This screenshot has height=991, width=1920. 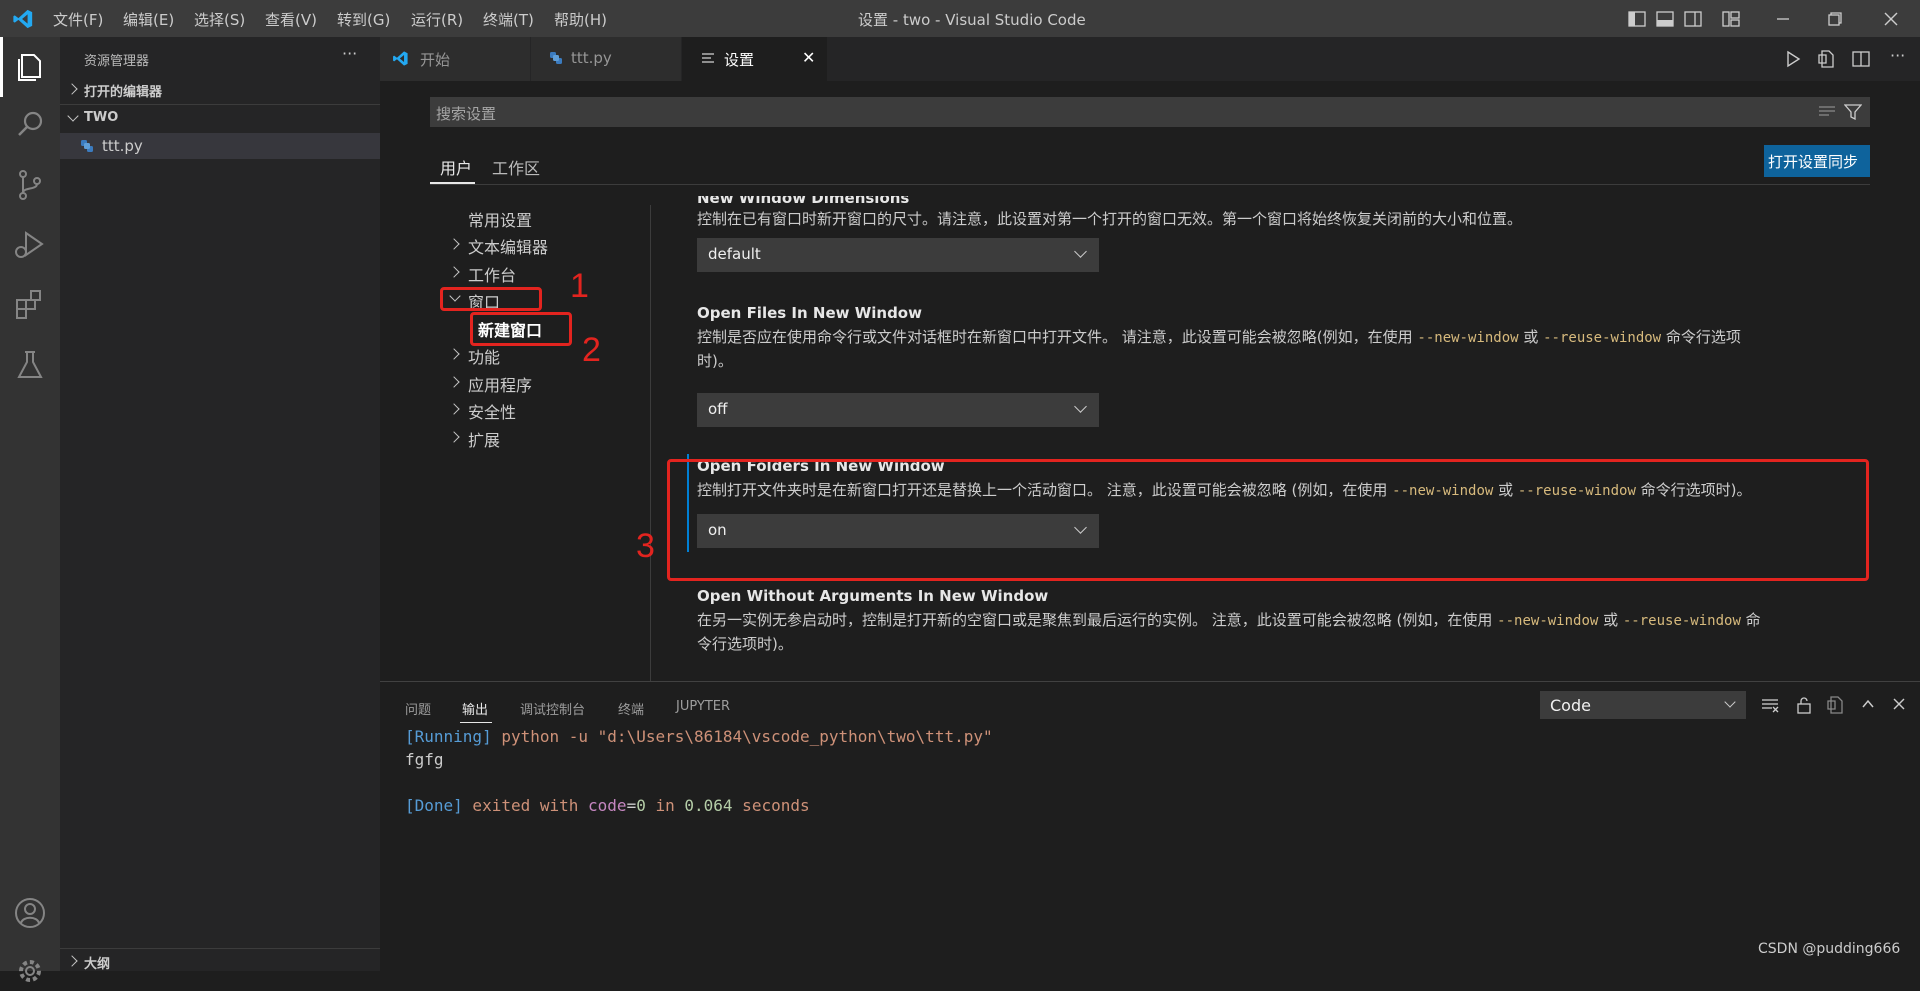 I want to click on toc-extensions: 扩展, so click(x=484, y=439).